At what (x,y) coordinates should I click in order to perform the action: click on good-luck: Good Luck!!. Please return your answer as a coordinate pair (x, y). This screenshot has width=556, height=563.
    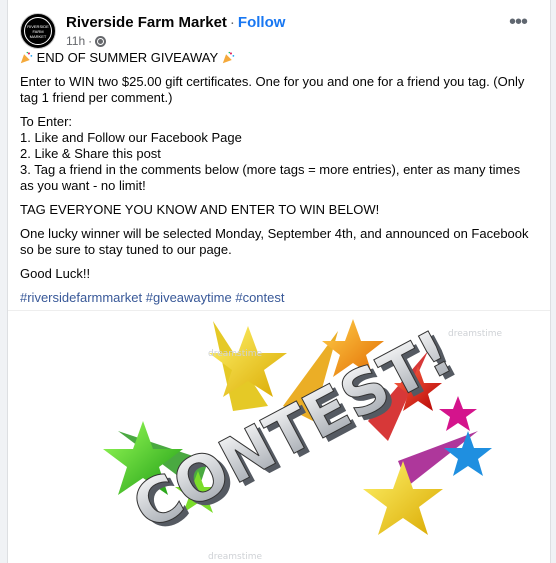
    Looking at the image, I should click on (55, 273).